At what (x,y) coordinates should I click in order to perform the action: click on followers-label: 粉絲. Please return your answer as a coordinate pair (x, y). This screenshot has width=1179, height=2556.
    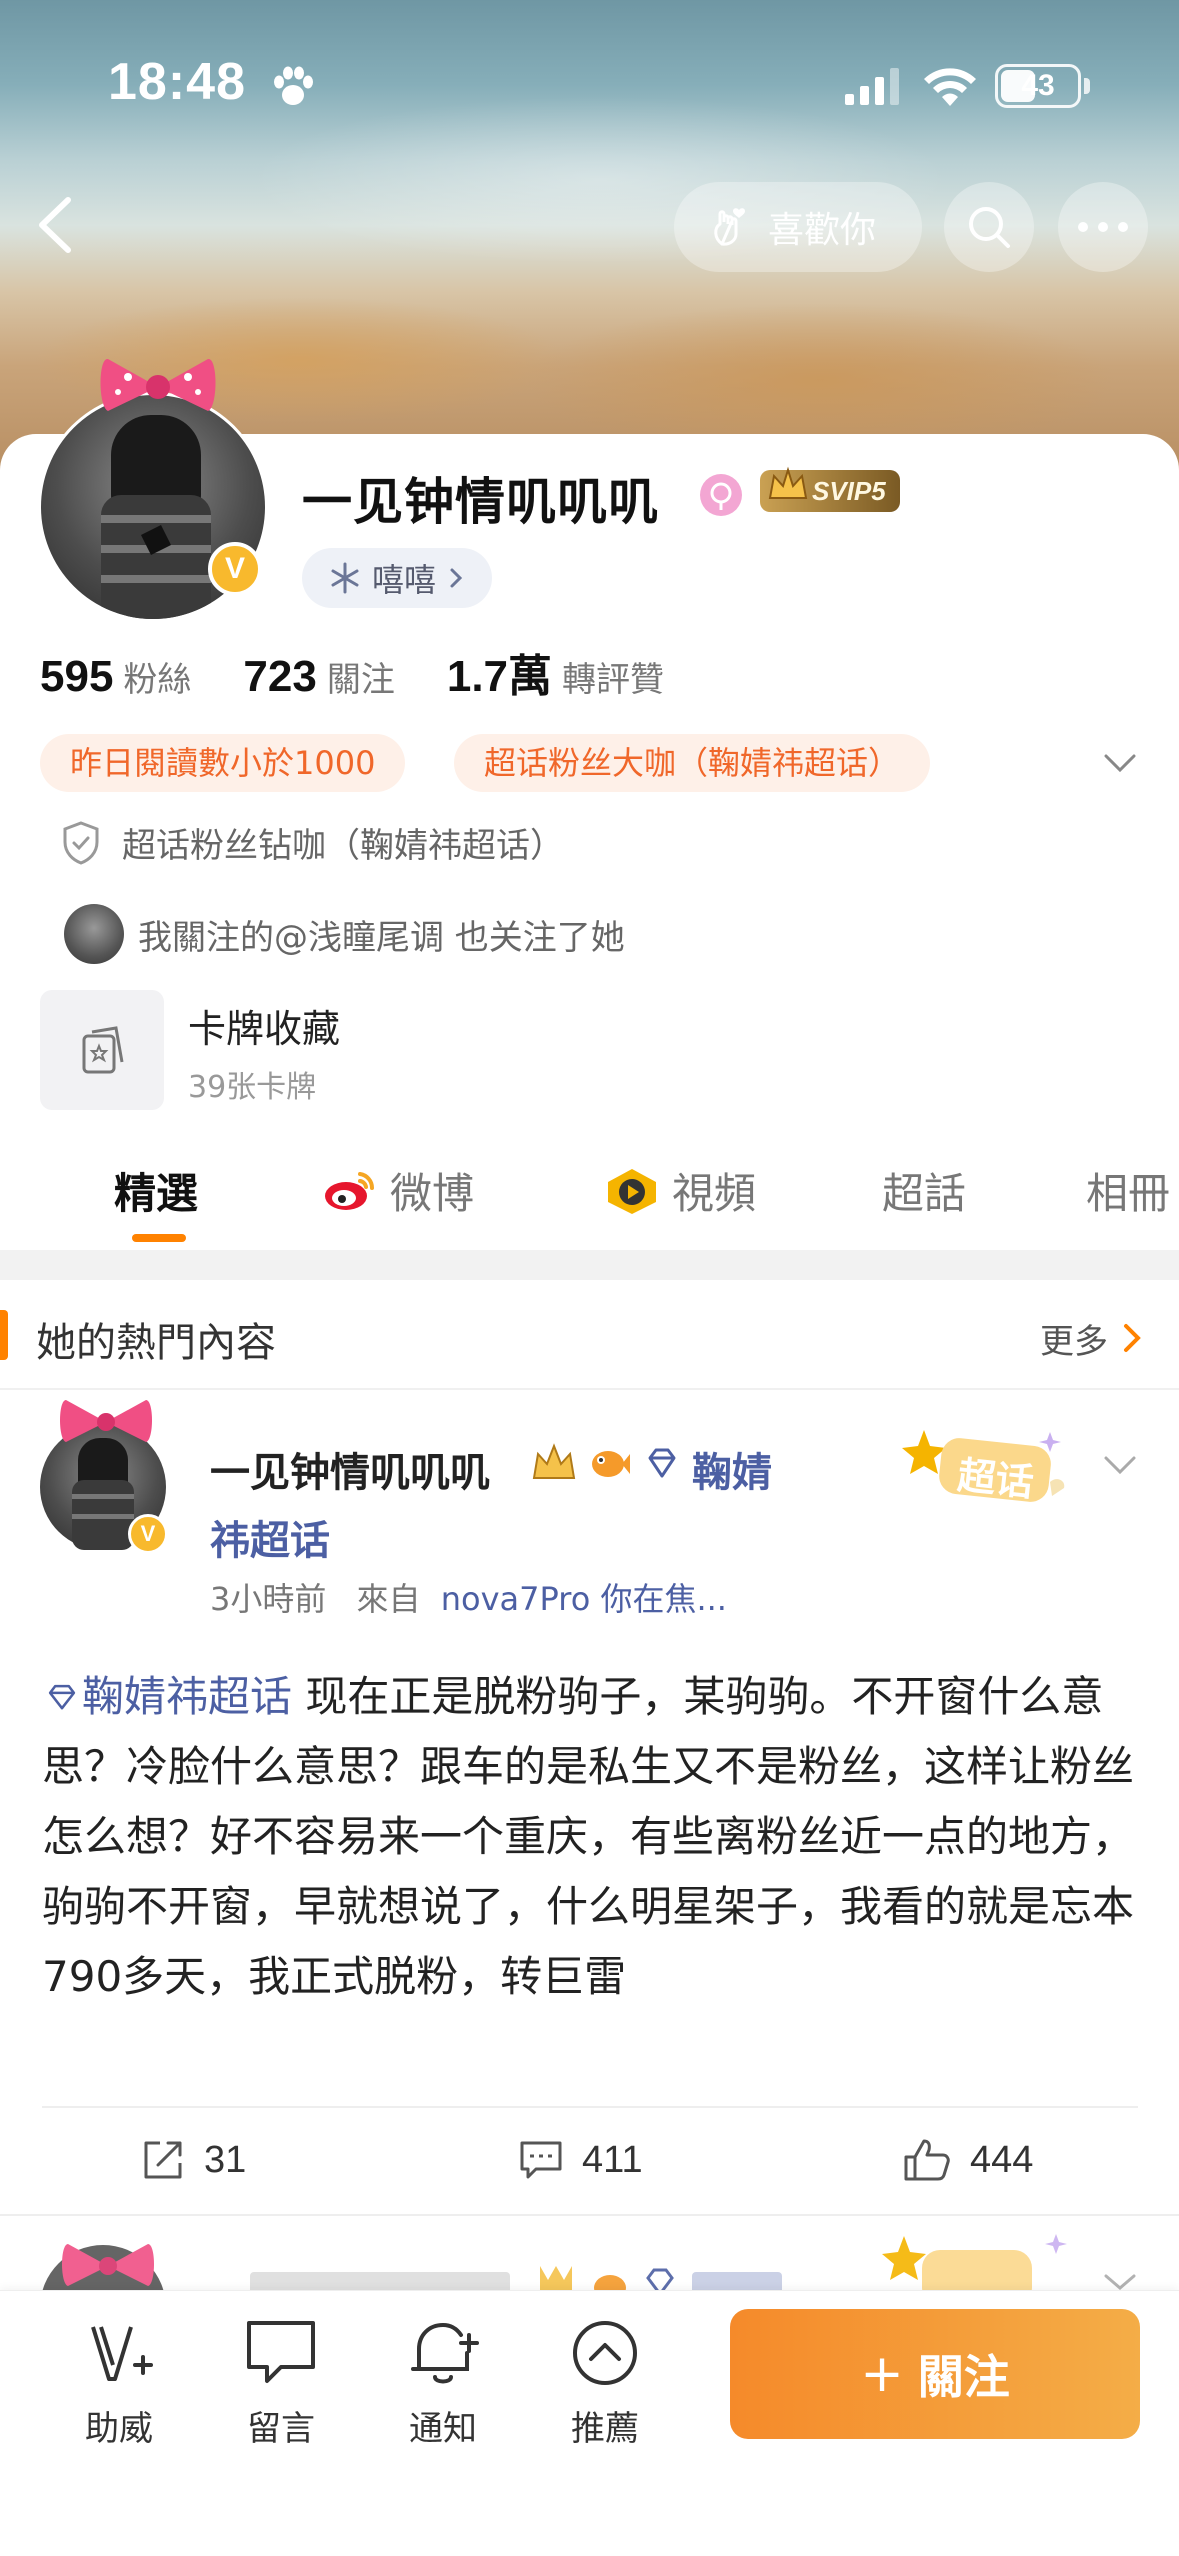
    Looking at the image, I should click on (157, 676).